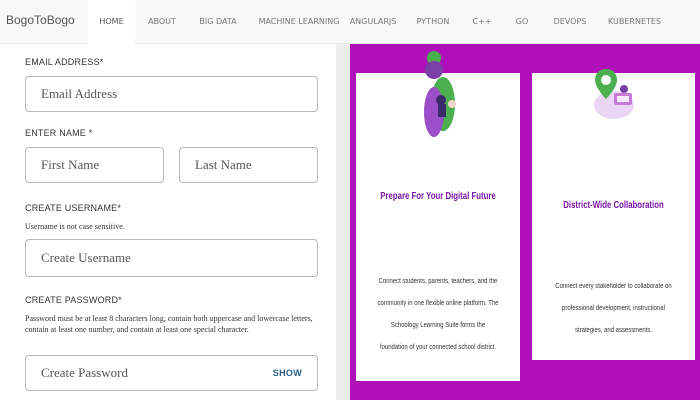  Describe the element at coordinates (299, 22) in the screenshot. I see `nav-item-machine-learning: MACHINE LEARNING` at that location.